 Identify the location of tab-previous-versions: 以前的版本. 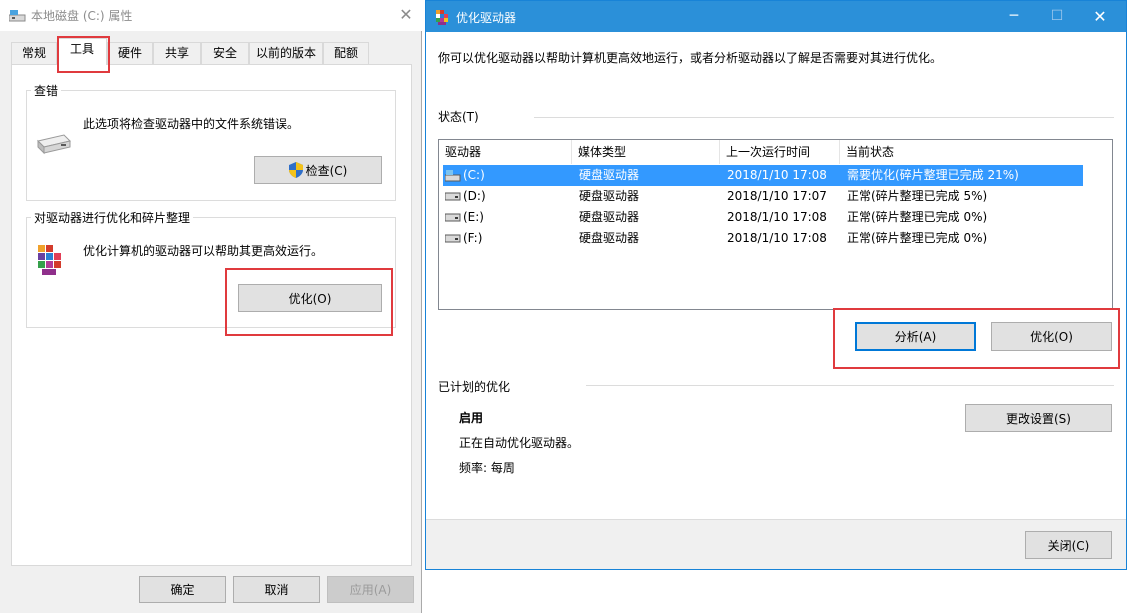
(286, 53).